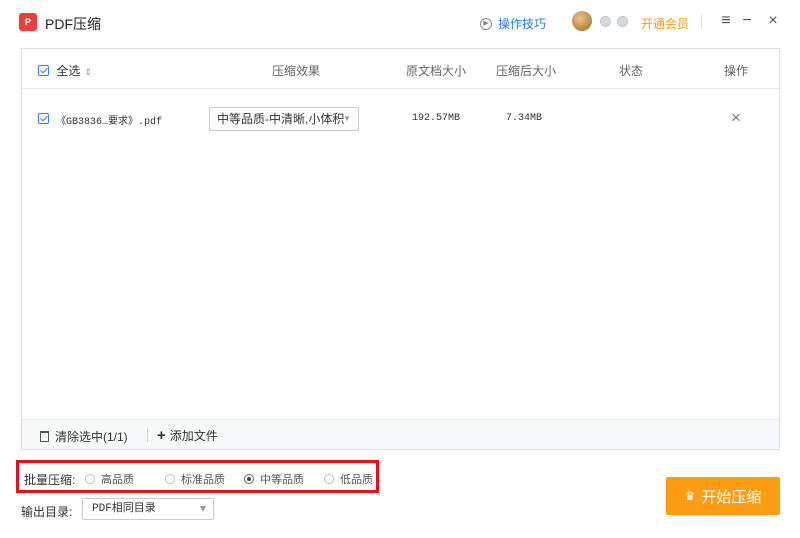  Describe the element at coordinates (147, 435) in the screenshot. I see `footer-divider` at that location.